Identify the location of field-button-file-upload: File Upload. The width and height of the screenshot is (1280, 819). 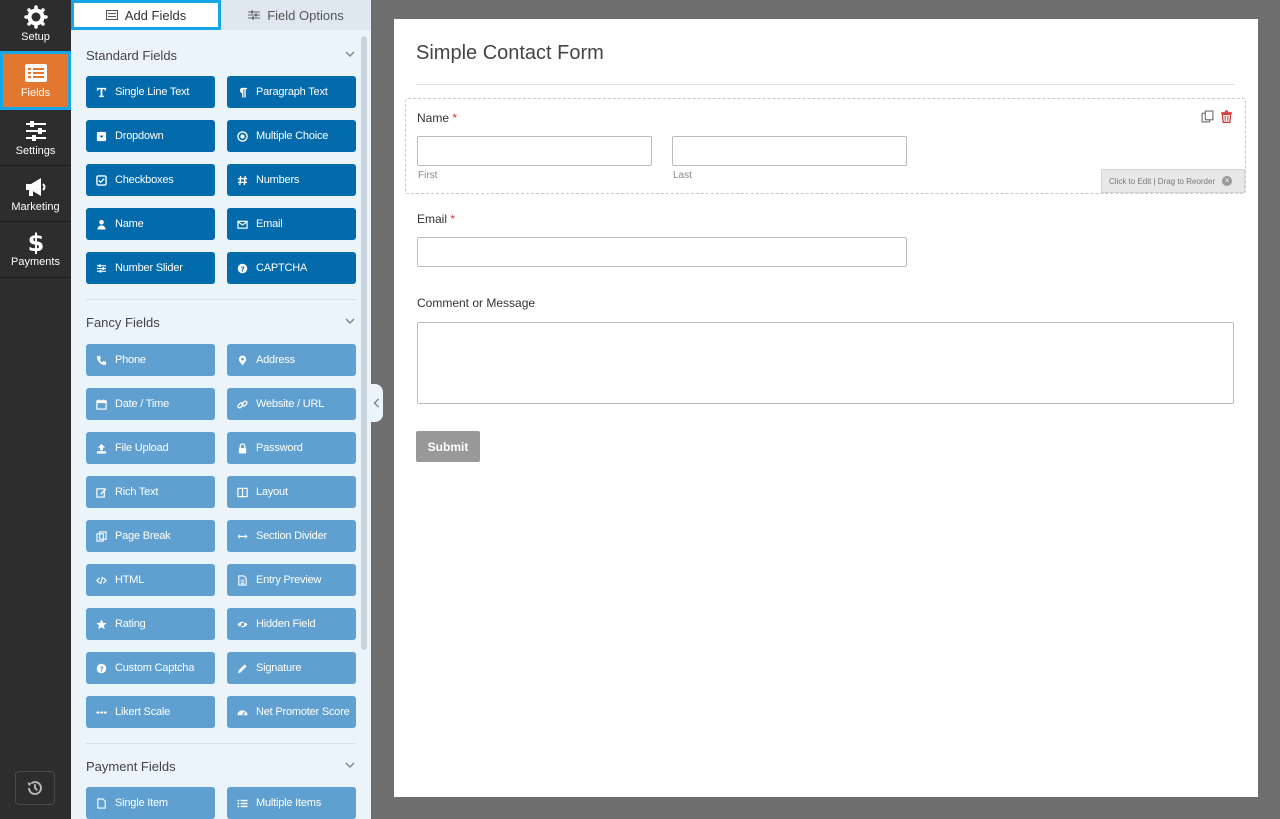
(150, 448).